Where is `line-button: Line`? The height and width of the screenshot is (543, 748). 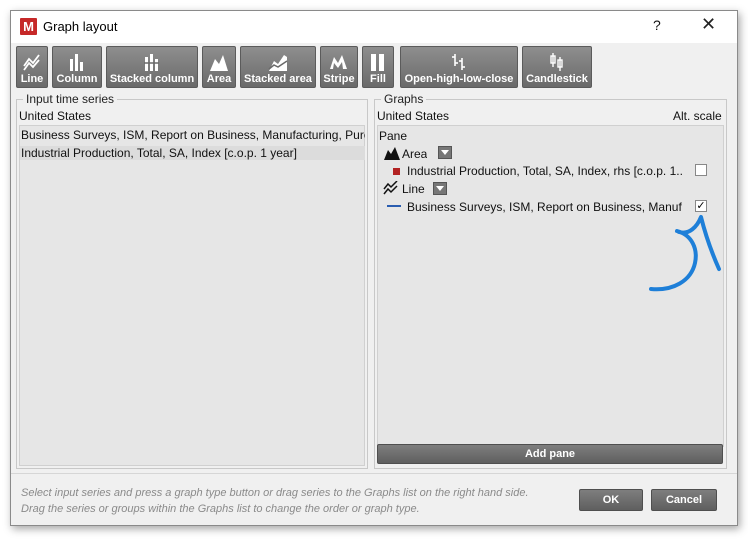 line-button: Line is located at coordinates (32, 67).